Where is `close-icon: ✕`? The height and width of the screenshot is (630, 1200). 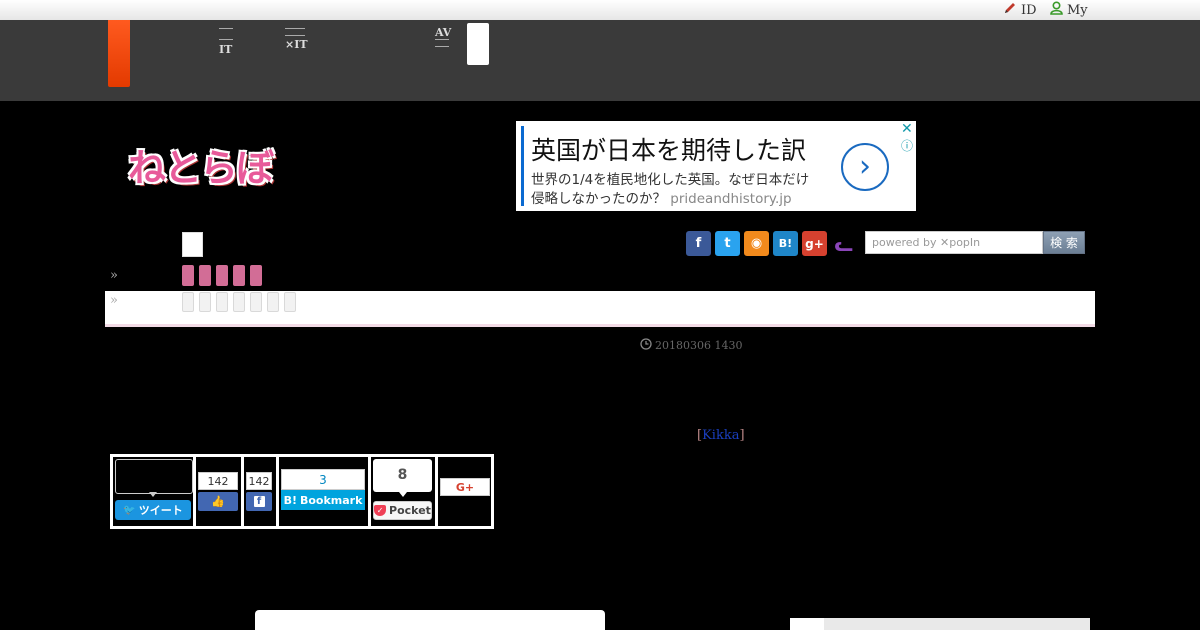
close-icon: ✕ is located at coordinates (907, 129).